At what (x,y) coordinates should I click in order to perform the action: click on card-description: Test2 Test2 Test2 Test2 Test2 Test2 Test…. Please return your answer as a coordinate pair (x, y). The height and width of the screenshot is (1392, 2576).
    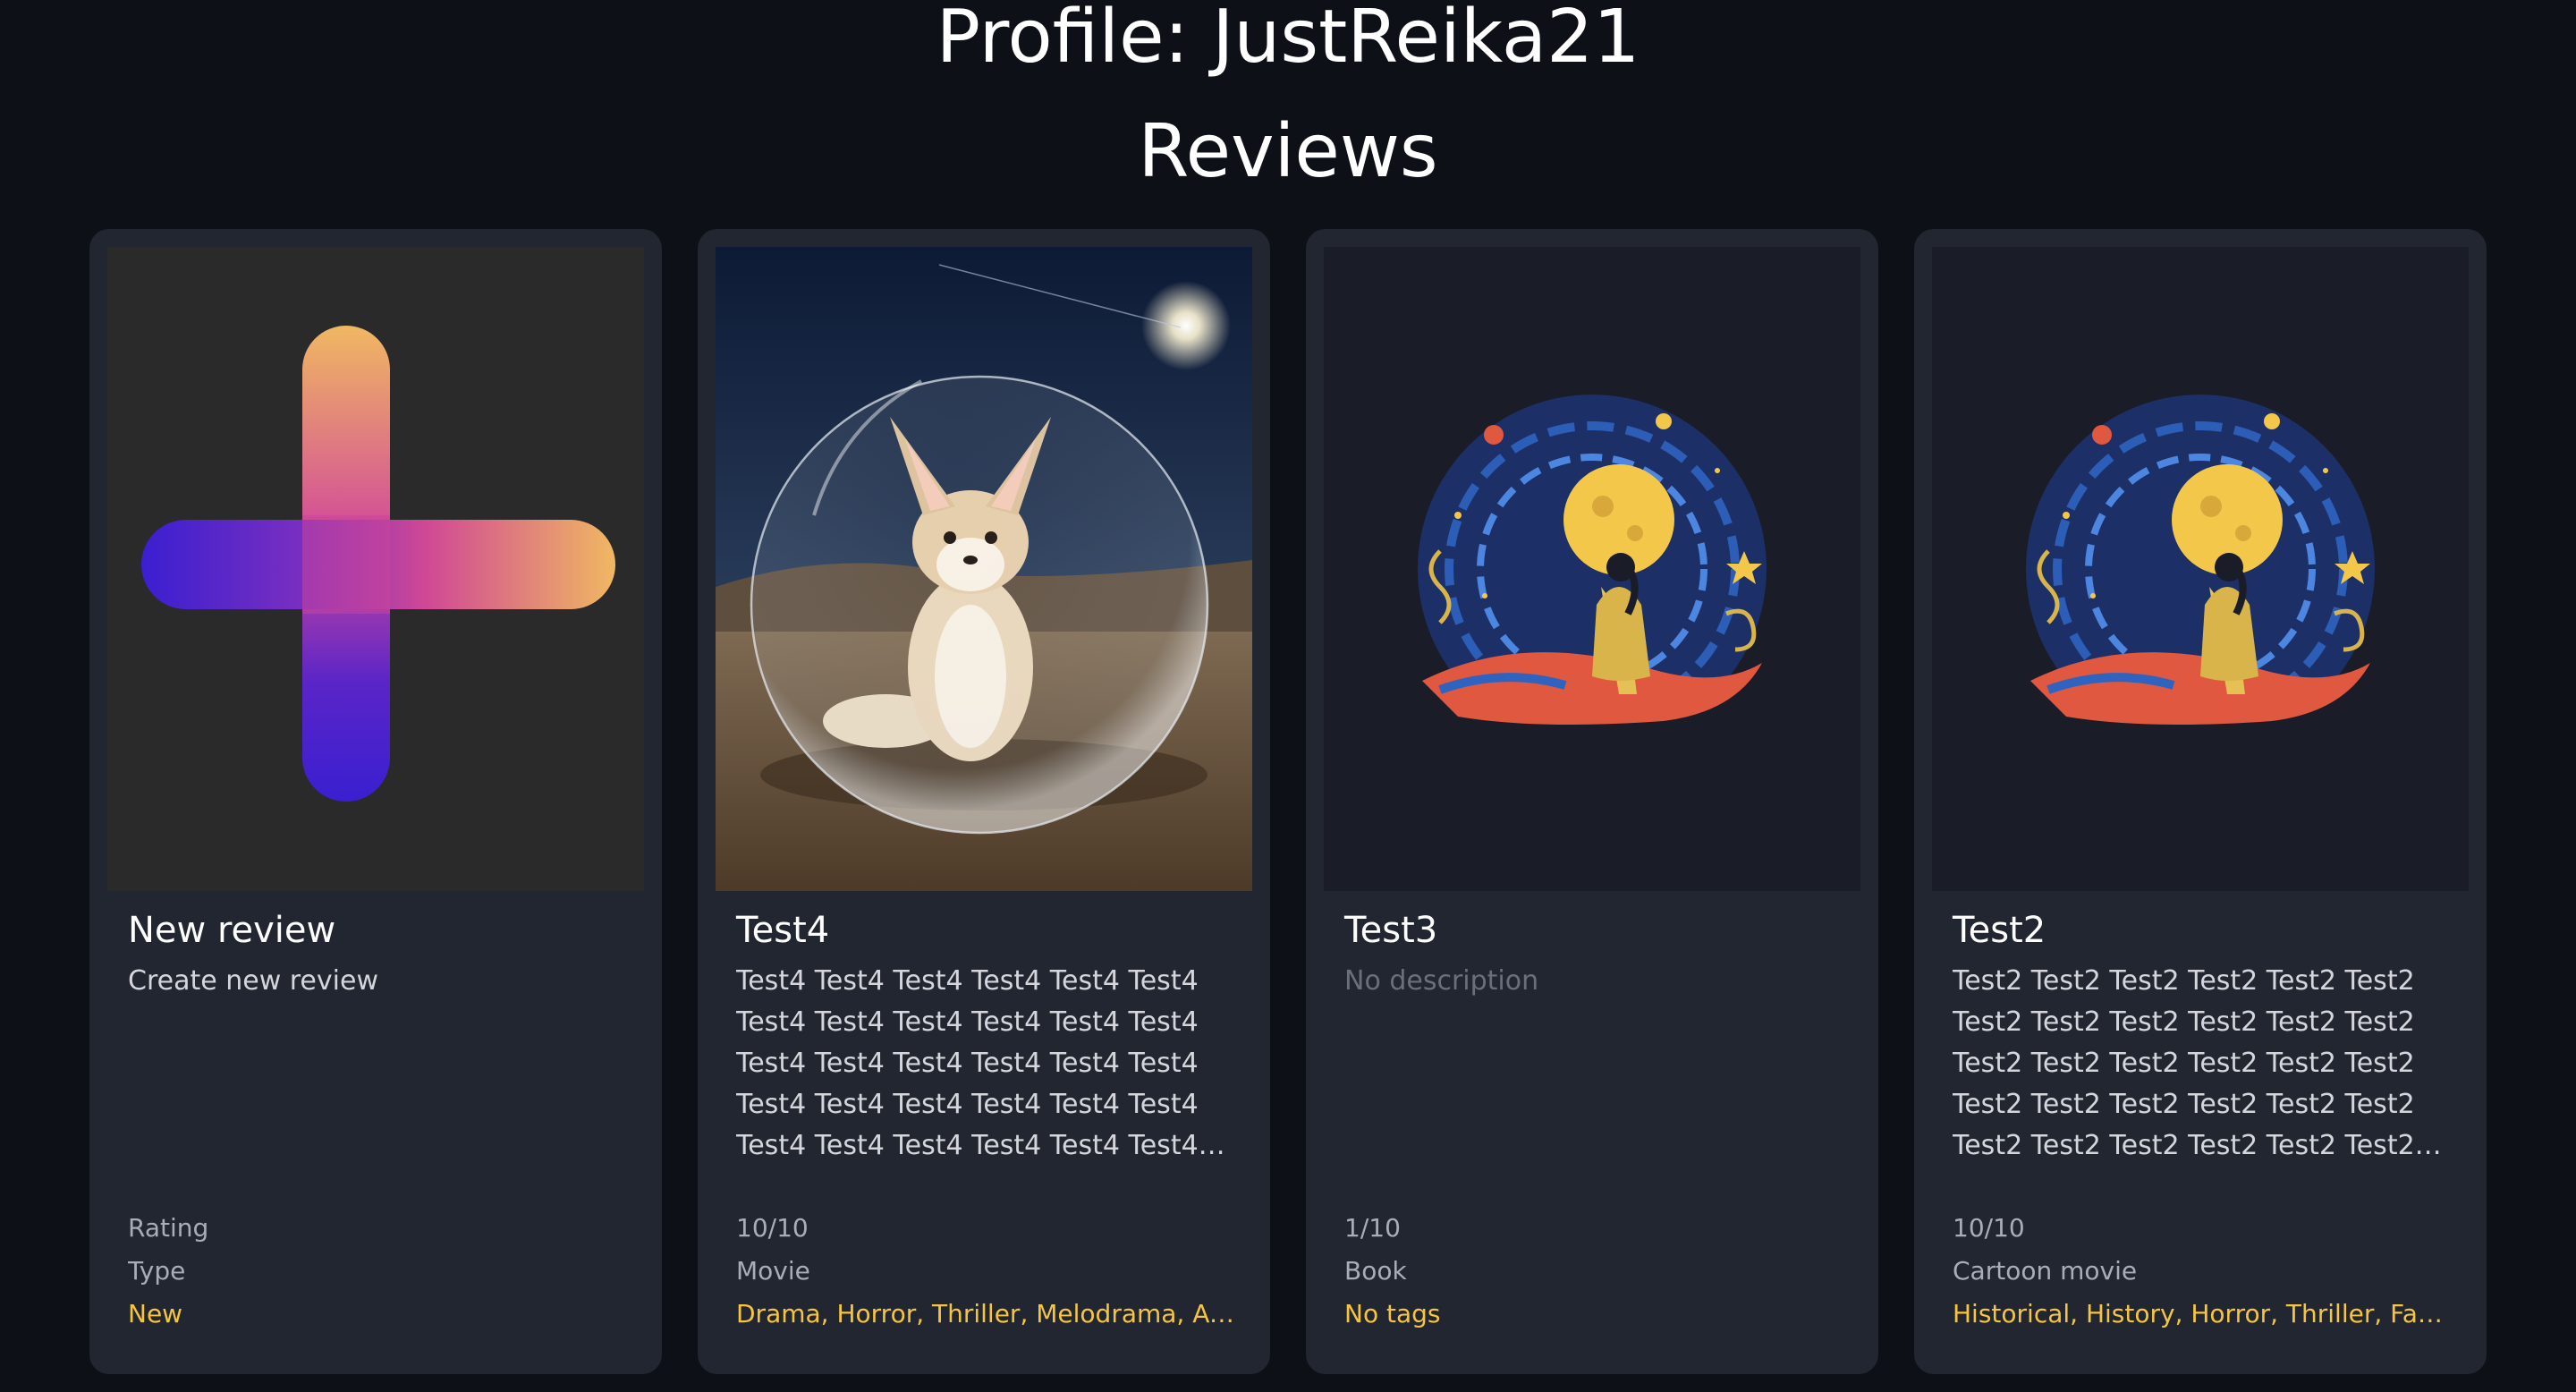
    Looking at the image, I should click on (2184, 1063).